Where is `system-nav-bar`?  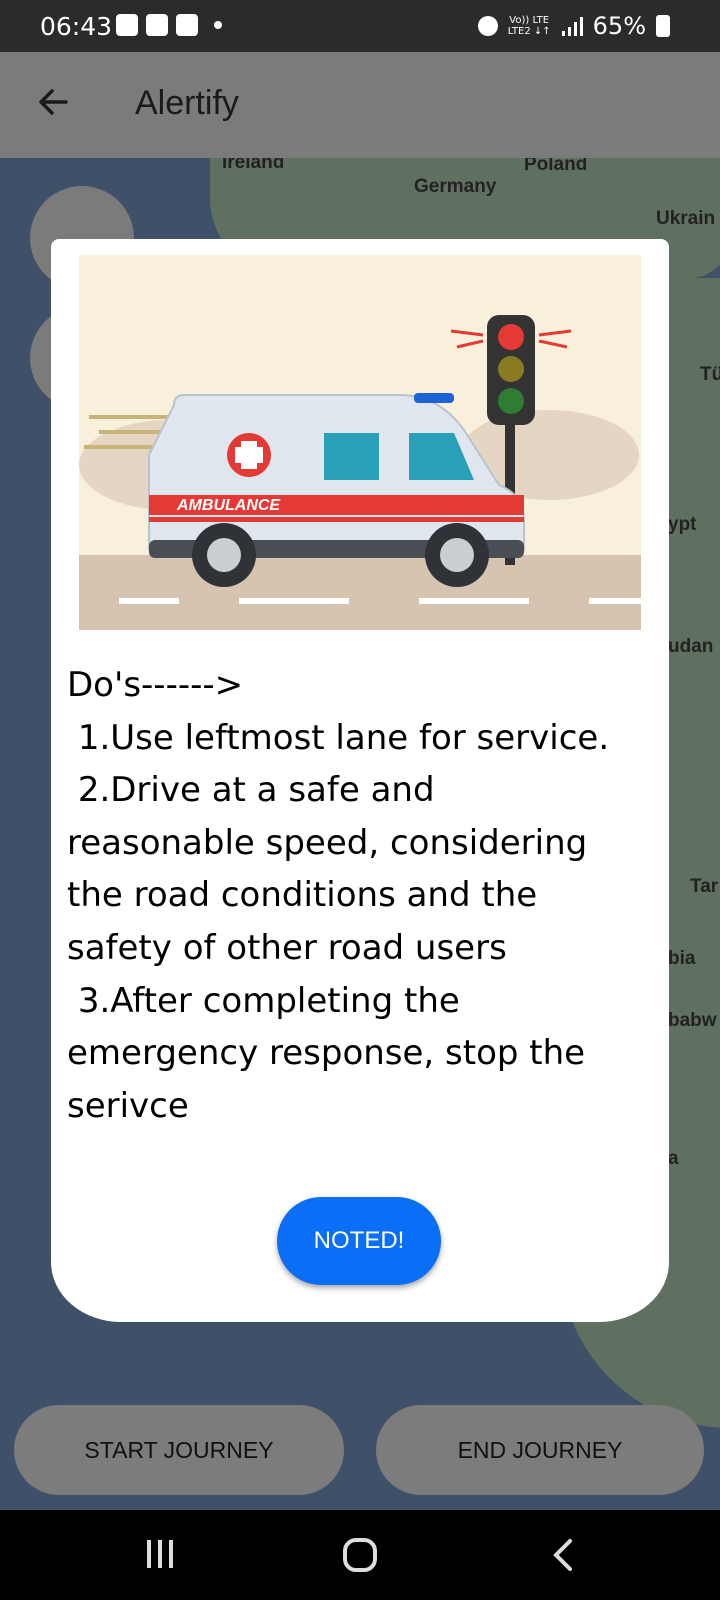 system-nav-bar is located at coordinates (360, 1555).